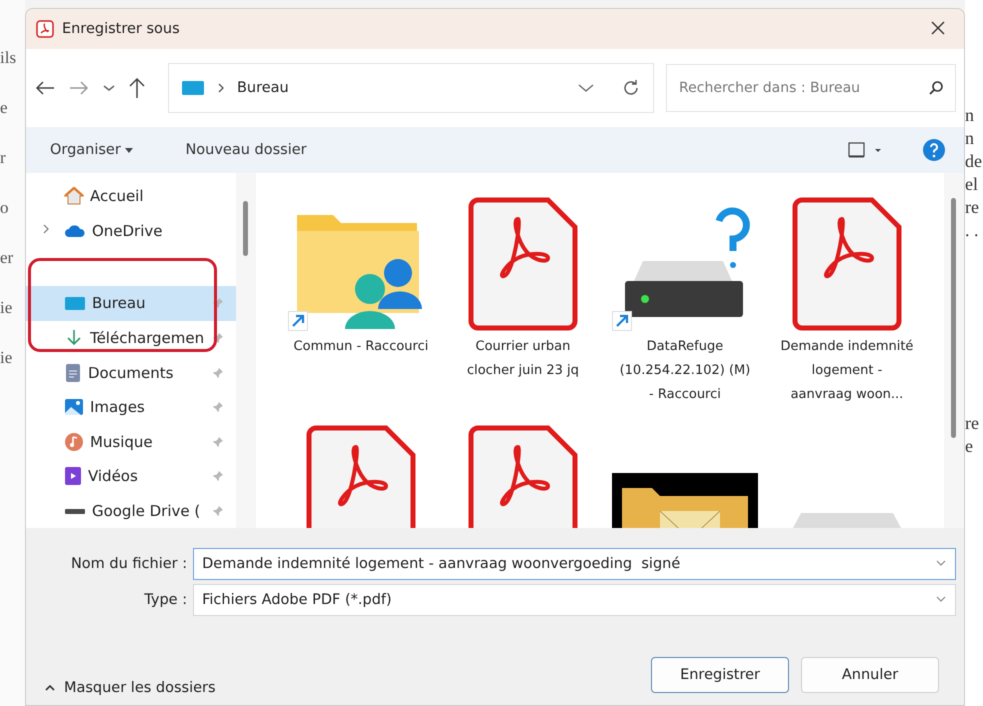  I want to click on background-text: o, so click(5, 208).